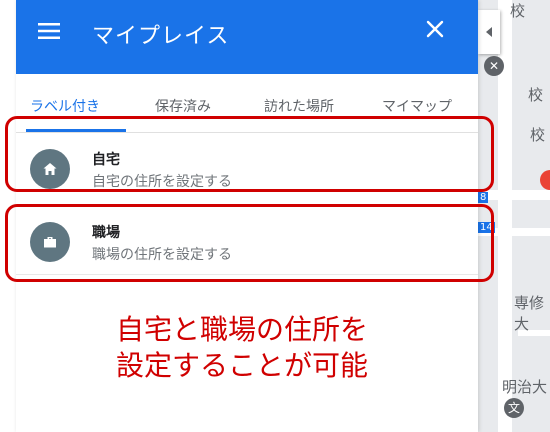  Describe the element at coordinates (241, 365) in the screenshot. I see `annotation-line: 設定することが可能` at that location.